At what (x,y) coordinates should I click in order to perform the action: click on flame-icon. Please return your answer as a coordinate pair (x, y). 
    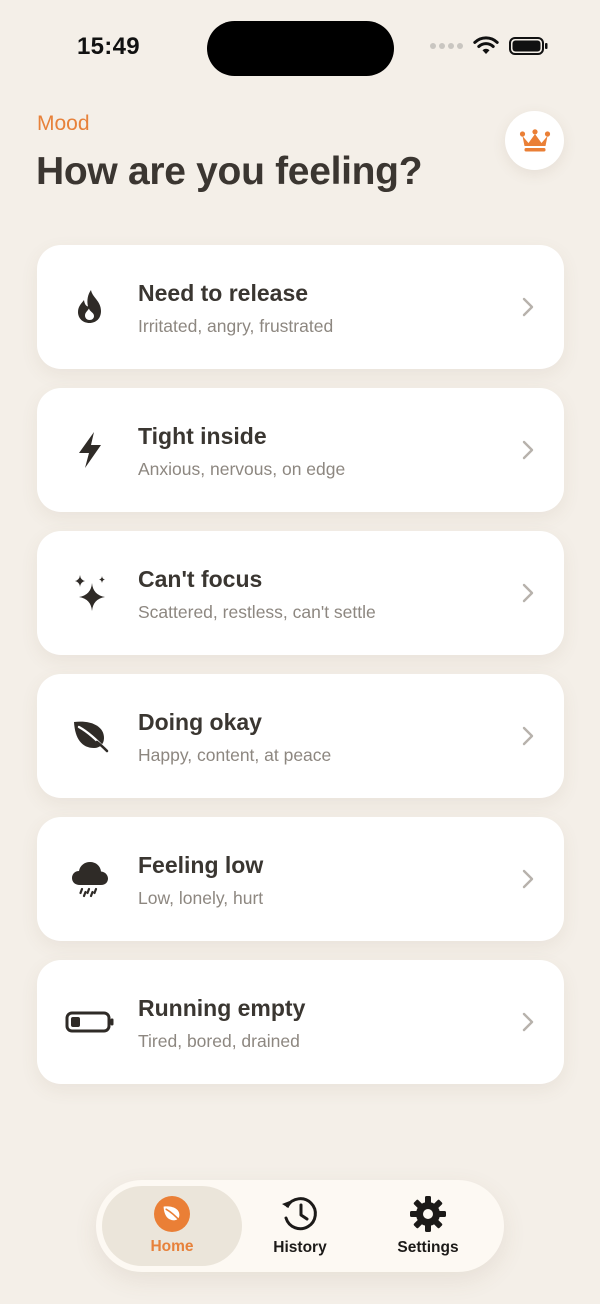
    Looking at the image, I should click on (90, 307).